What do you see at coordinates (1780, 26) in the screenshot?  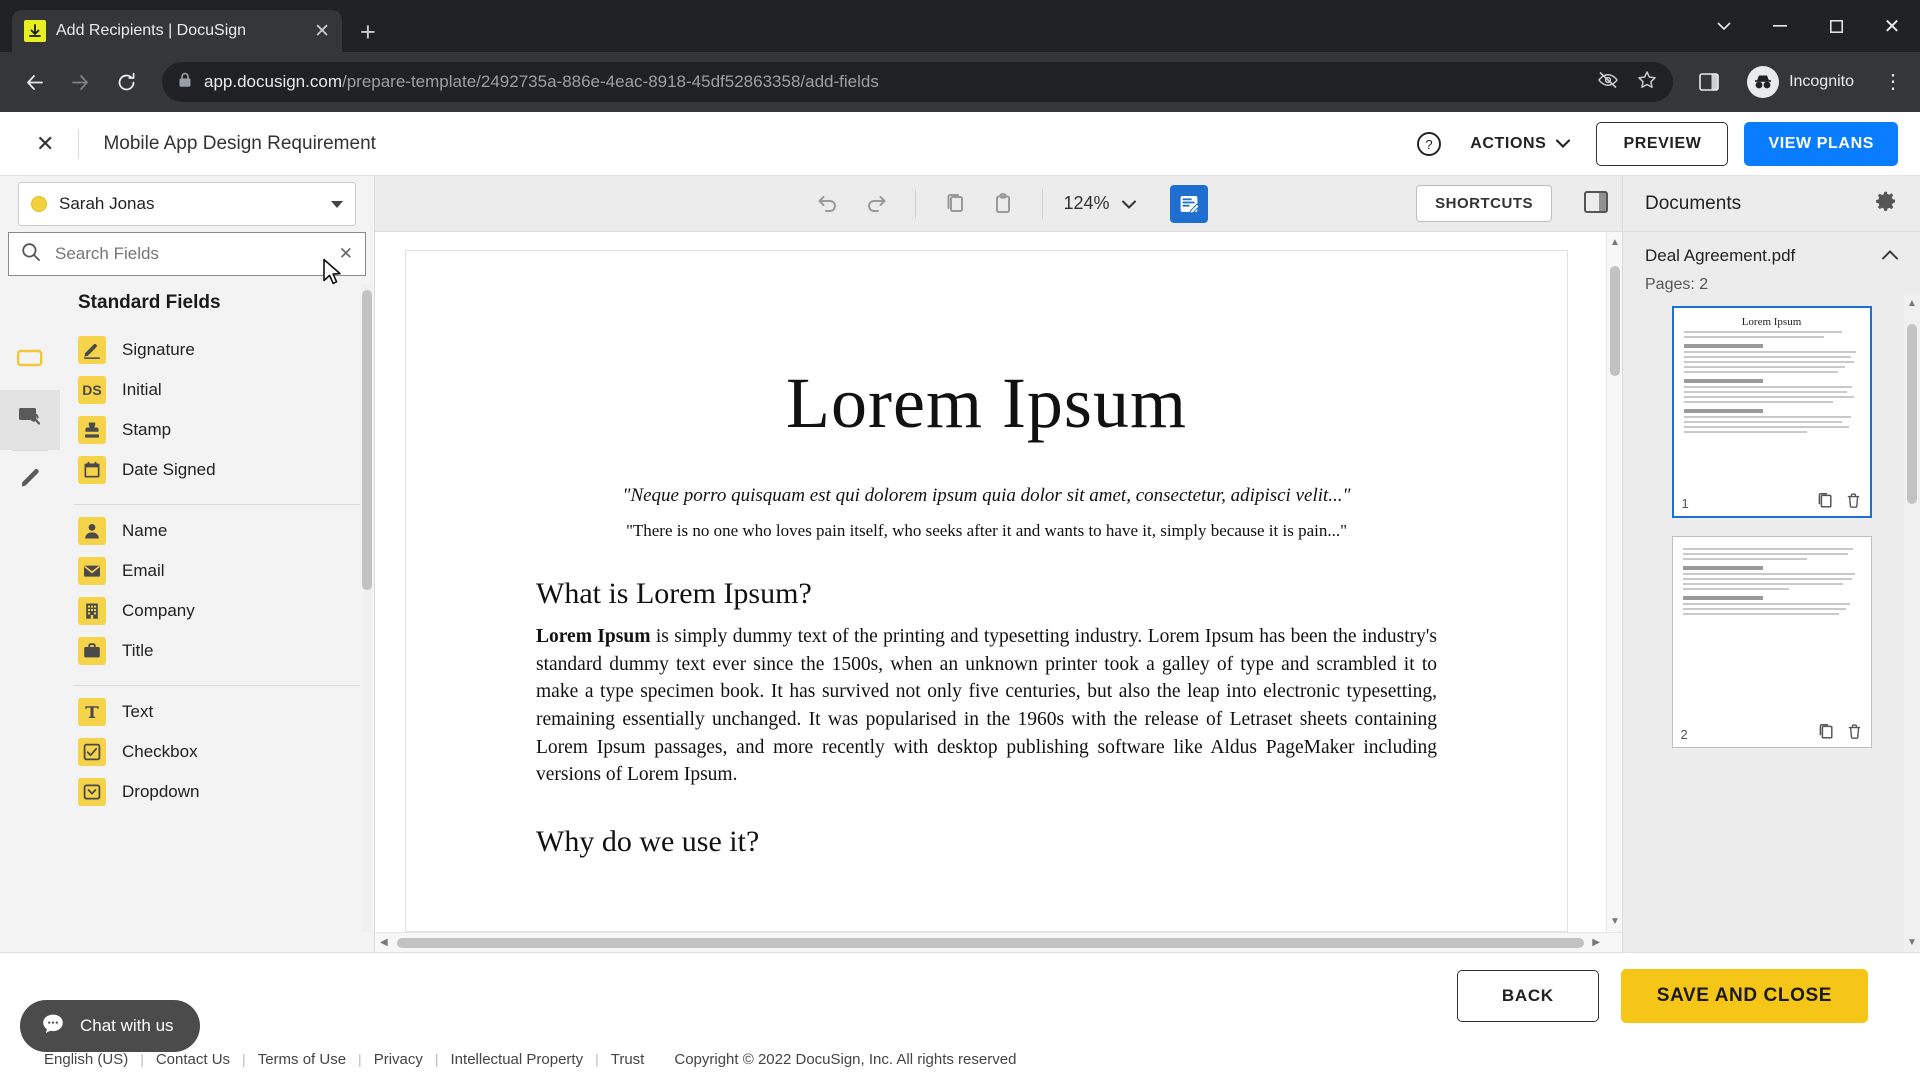 I see `minimize-button` at bounding box center [1780, 26].